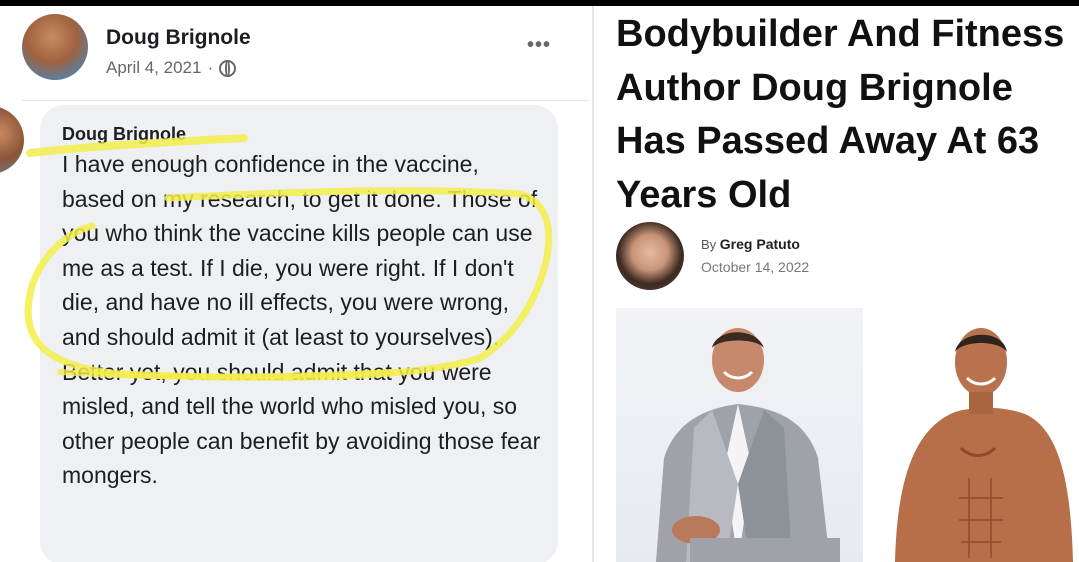  What do you see at coordinates (178, 38) in the screenshot?
I see `post-author-name: Doug Brignole` at bounding box center [178, 38].